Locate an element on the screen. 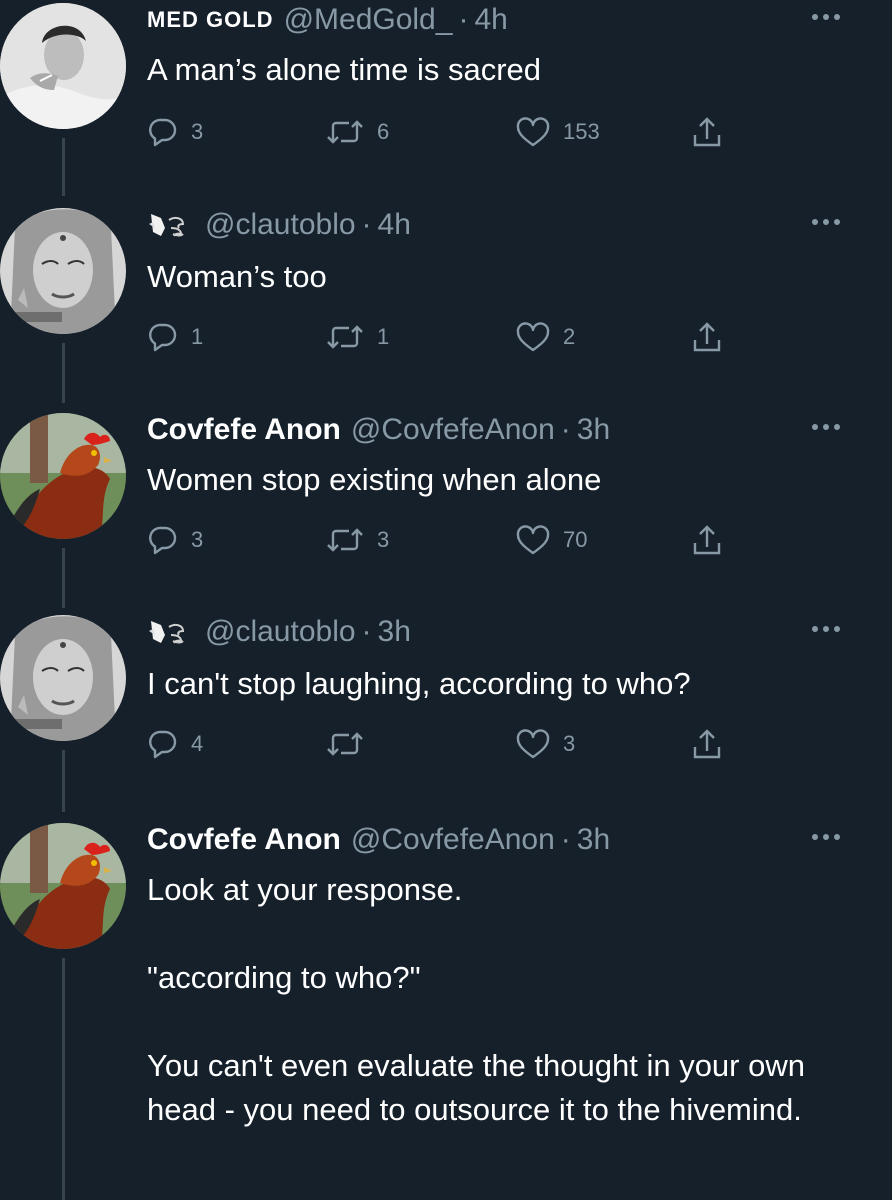 This screenshot has height=1200, width=892. retweet-count: 3 is located at coordinates (383, 539).